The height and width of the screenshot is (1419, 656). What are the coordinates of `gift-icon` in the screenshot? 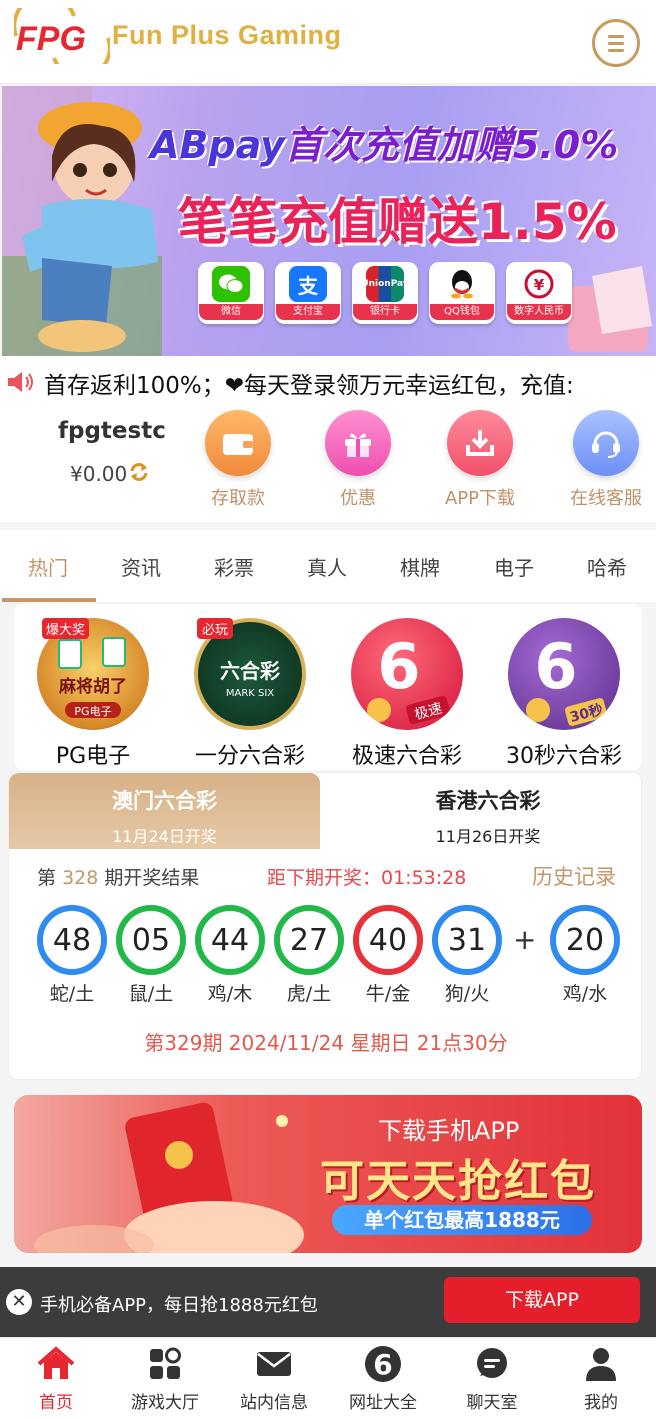 It's located at (358, 443).